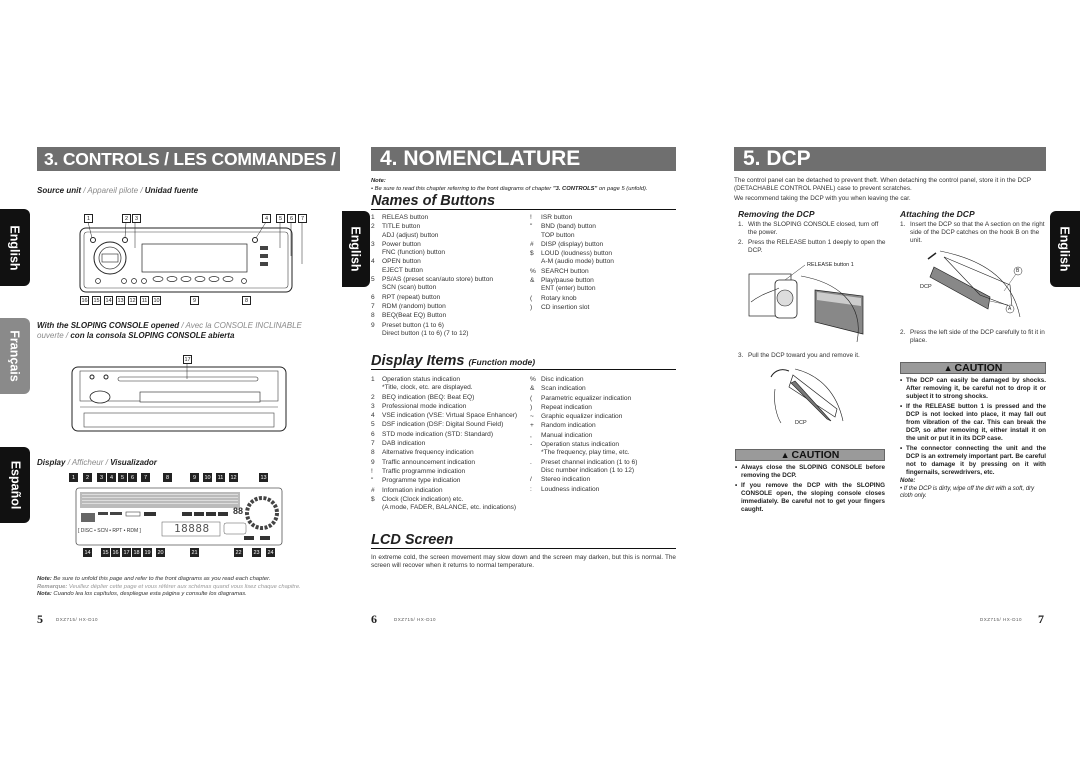 Image resolution: width=1080 pixels, height=763 pixels. Describe the element at coordinates (558, 235) in the screenshot. I see `item-line: TOP button` at that location.